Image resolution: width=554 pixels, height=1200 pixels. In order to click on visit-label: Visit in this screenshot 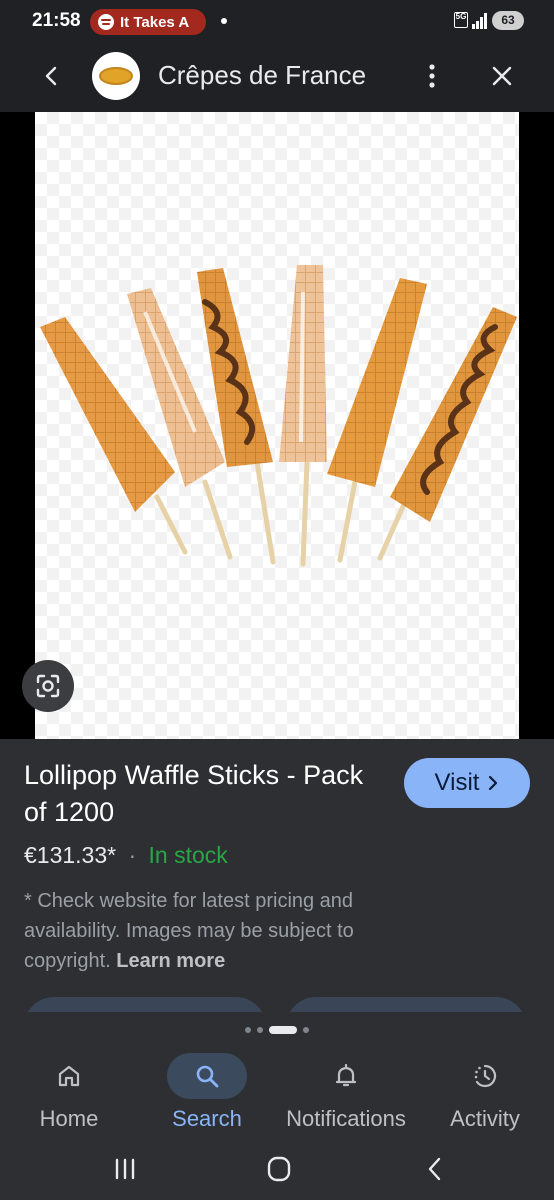, I will do `click(457, 782)`.